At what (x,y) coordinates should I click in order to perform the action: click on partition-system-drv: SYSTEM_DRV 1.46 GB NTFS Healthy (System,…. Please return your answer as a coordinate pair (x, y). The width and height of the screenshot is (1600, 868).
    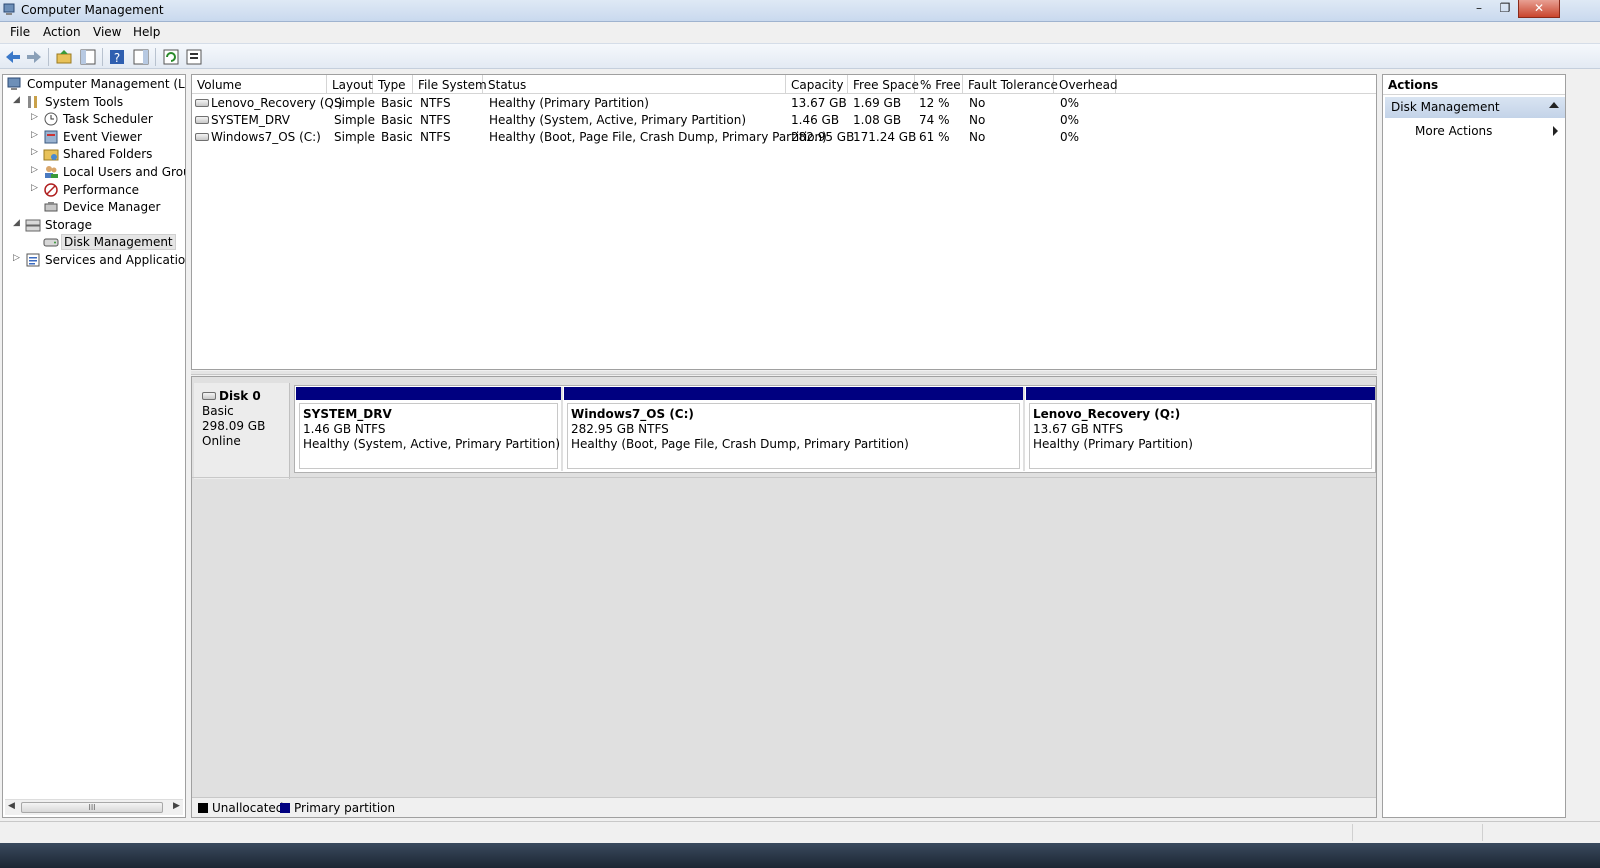
    Looking at the image, I should click on (429, 429).